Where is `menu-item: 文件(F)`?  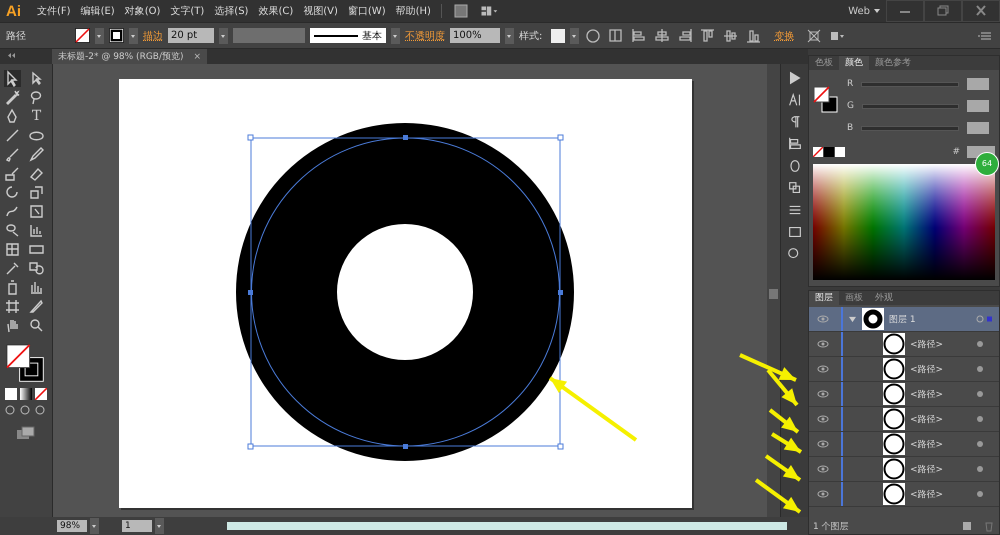 menu-item: 文件(F) is located at coordinates (54, 11).